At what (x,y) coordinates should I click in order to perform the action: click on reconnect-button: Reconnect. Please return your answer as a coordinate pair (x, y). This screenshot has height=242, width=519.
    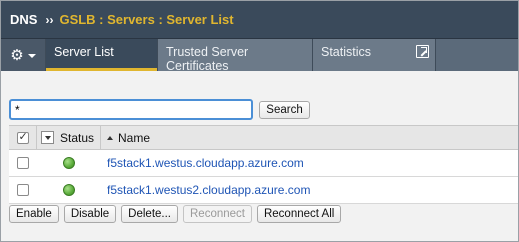
    Looking at the image, I should click on (217, 214).